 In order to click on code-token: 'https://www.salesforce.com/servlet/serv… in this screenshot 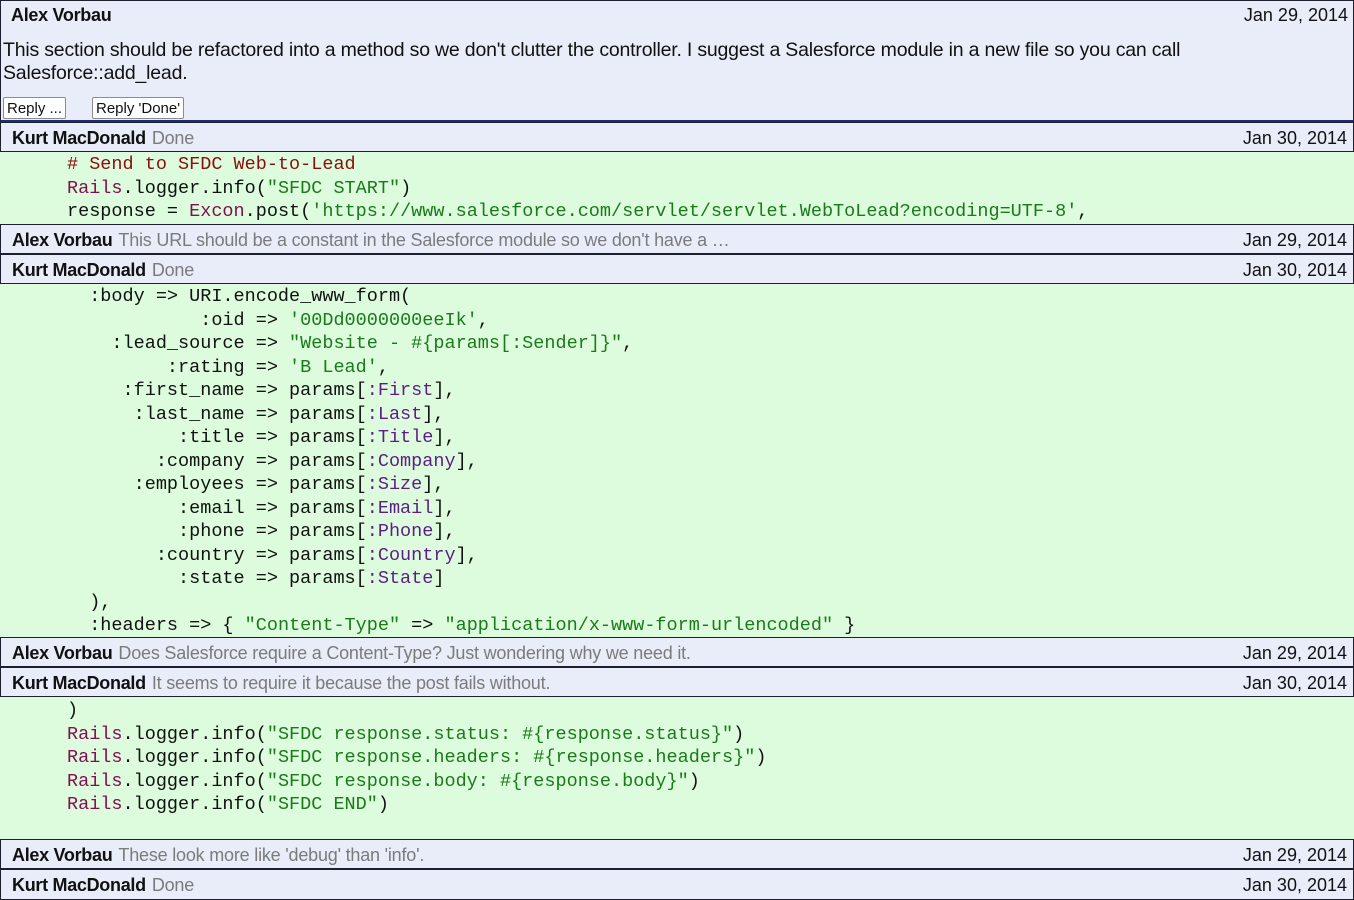, I will do `click(694, 211)`.